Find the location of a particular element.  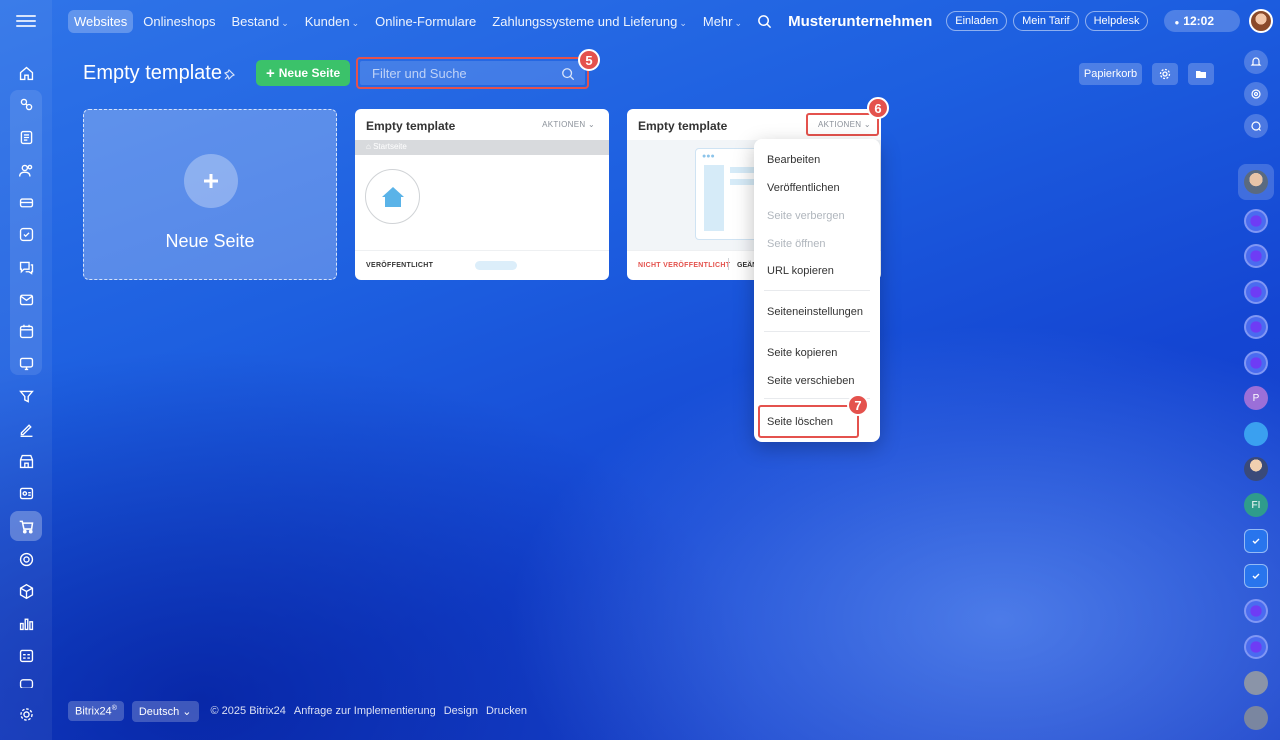

storage-icon is located at coordinates (26, 202).